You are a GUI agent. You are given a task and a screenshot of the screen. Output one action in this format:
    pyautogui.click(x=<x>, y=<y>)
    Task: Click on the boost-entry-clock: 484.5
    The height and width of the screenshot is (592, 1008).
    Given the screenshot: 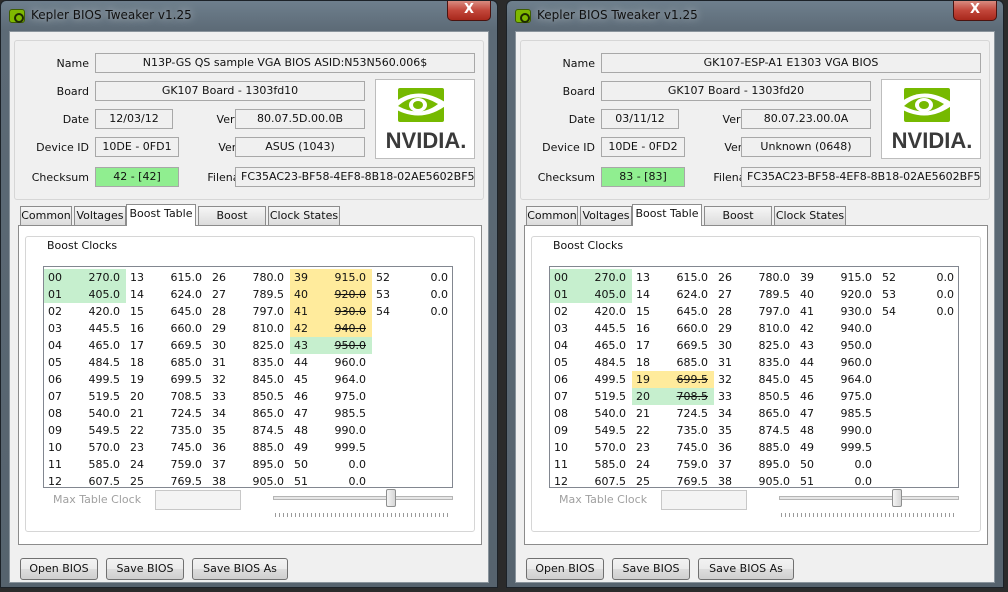 What is the action you would take?
    pyautogui.click(x=604, y=362)
    